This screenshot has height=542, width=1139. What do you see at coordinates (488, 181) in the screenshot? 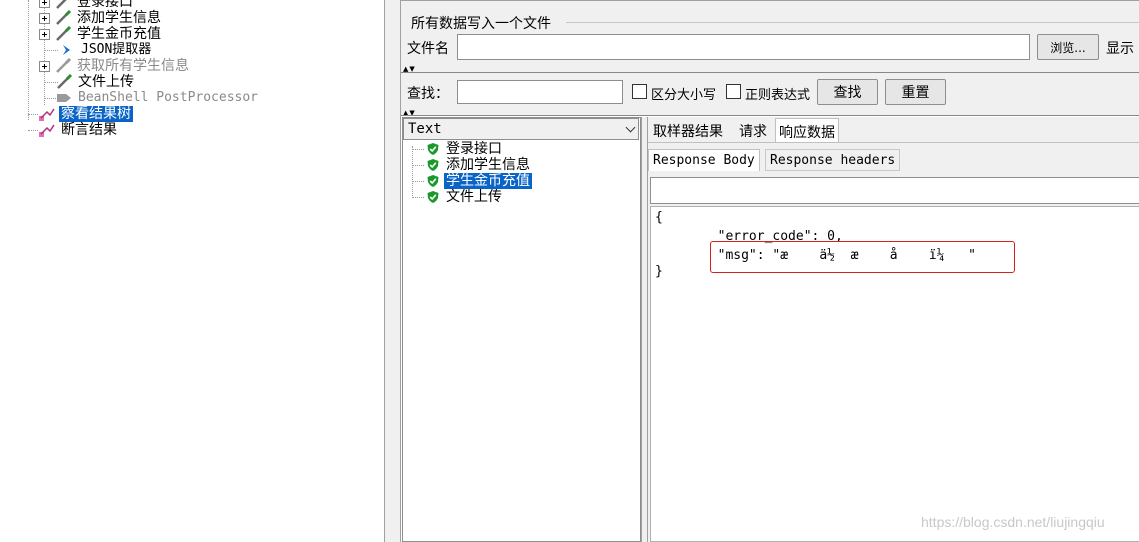
I see `sample-label: 学生金币充值` at bounding box center [488, 181].